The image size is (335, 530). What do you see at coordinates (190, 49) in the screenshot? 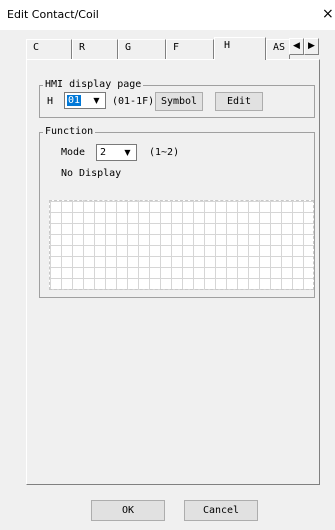
I see `tab-f: F` at bounding box center [190, 49].